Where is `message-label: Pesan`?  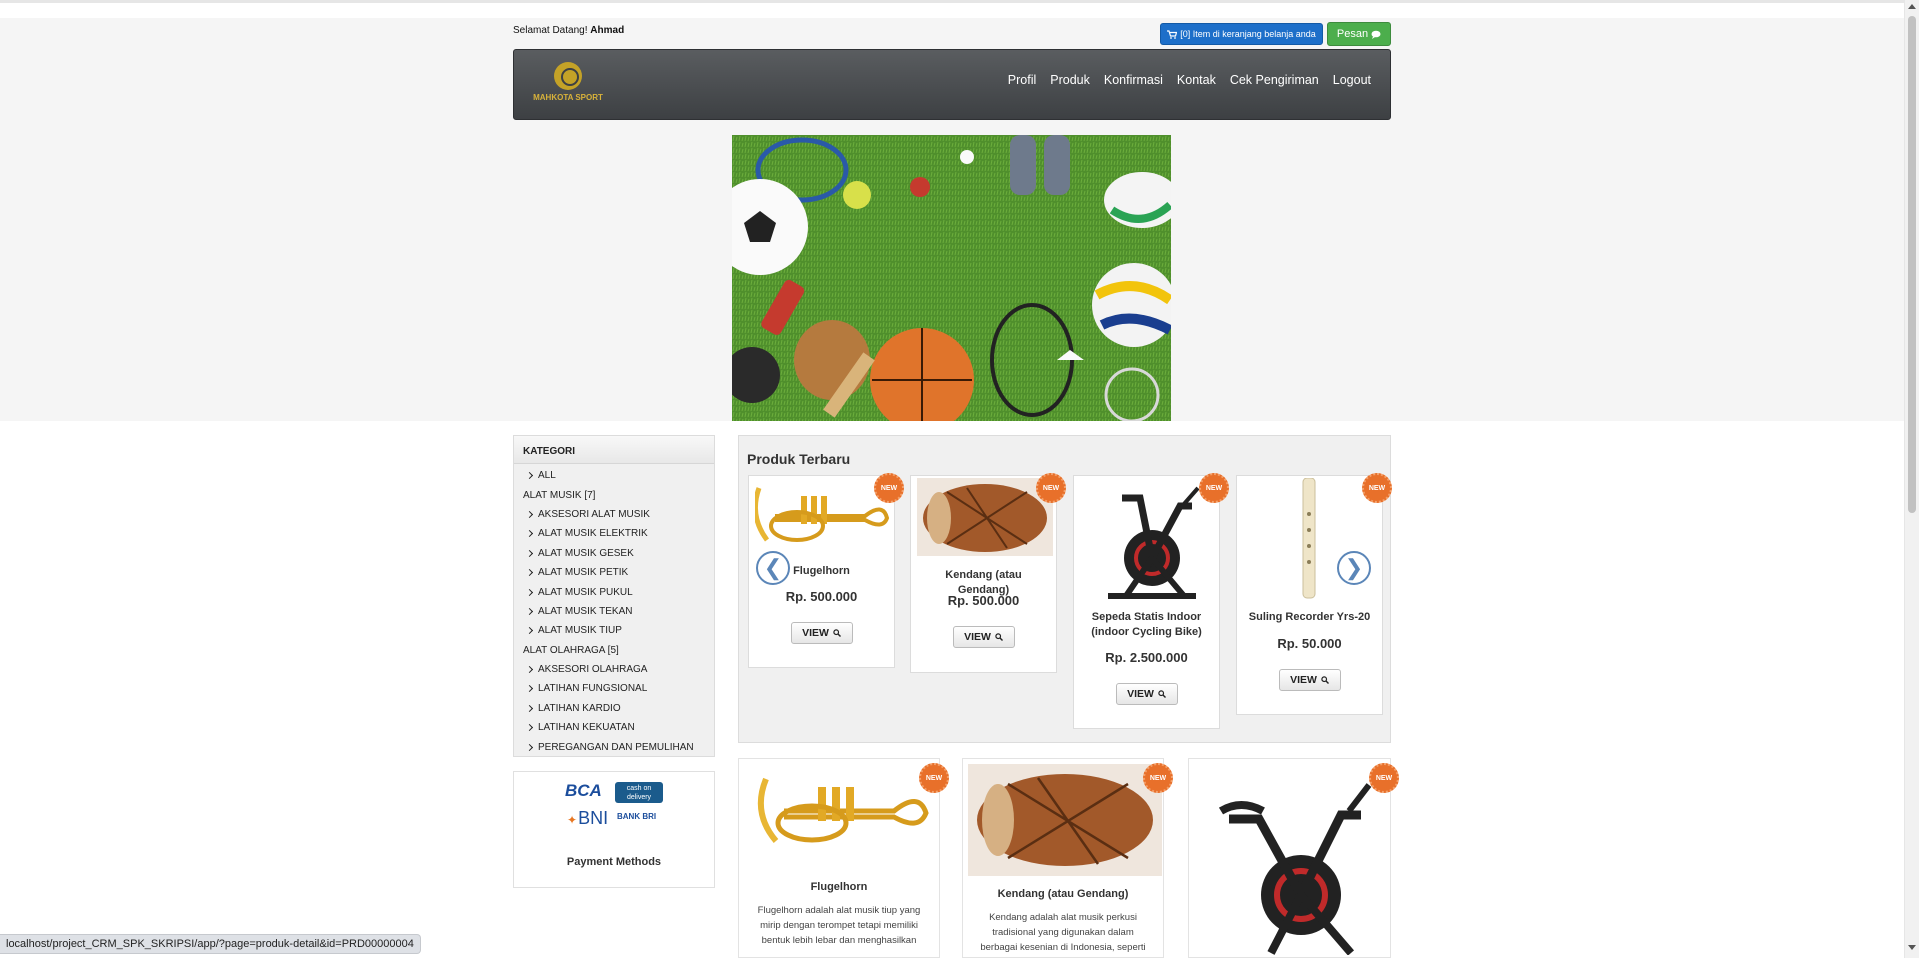 message-label: Pesan is located at coordinates (1352, 34).